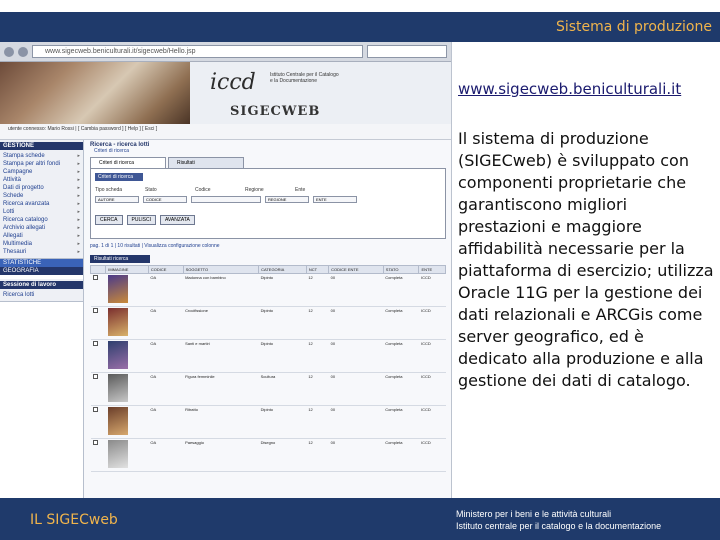 Image resolution: width=720 pixels, height=540 pixels. Describe the element at coordinates (226, 199) in the screenshot. I see `filter-field` at that location.